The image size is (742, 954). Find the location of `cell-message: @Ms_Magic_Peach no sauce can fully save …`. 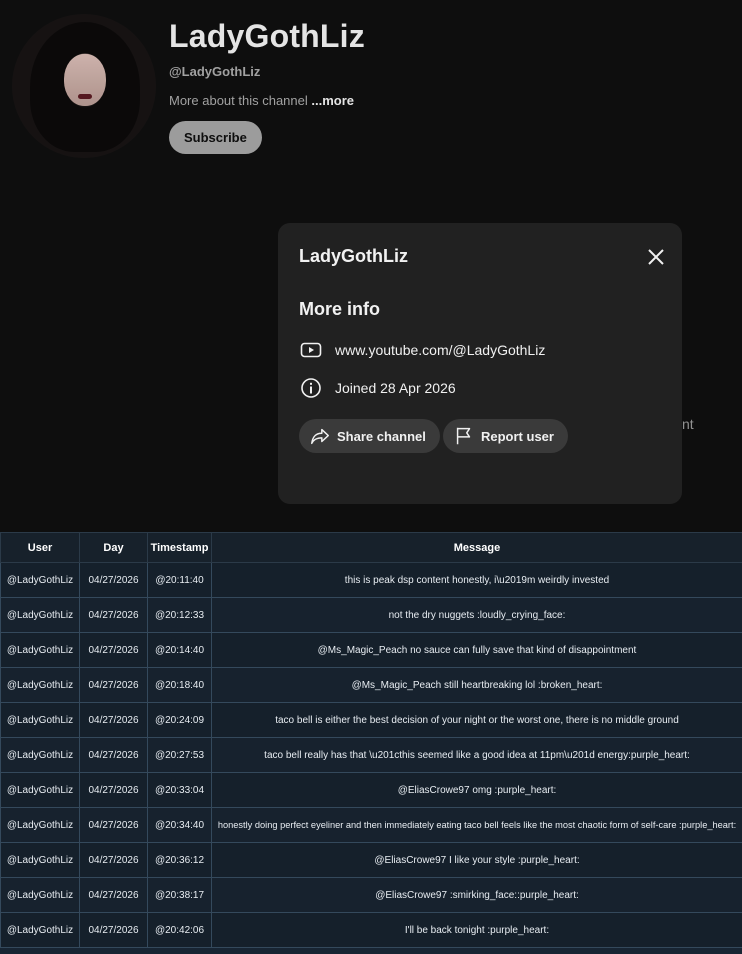

cell-message: @Ms_Magic_Peach no sauce can fully save … is located at coordinates (476, 650).